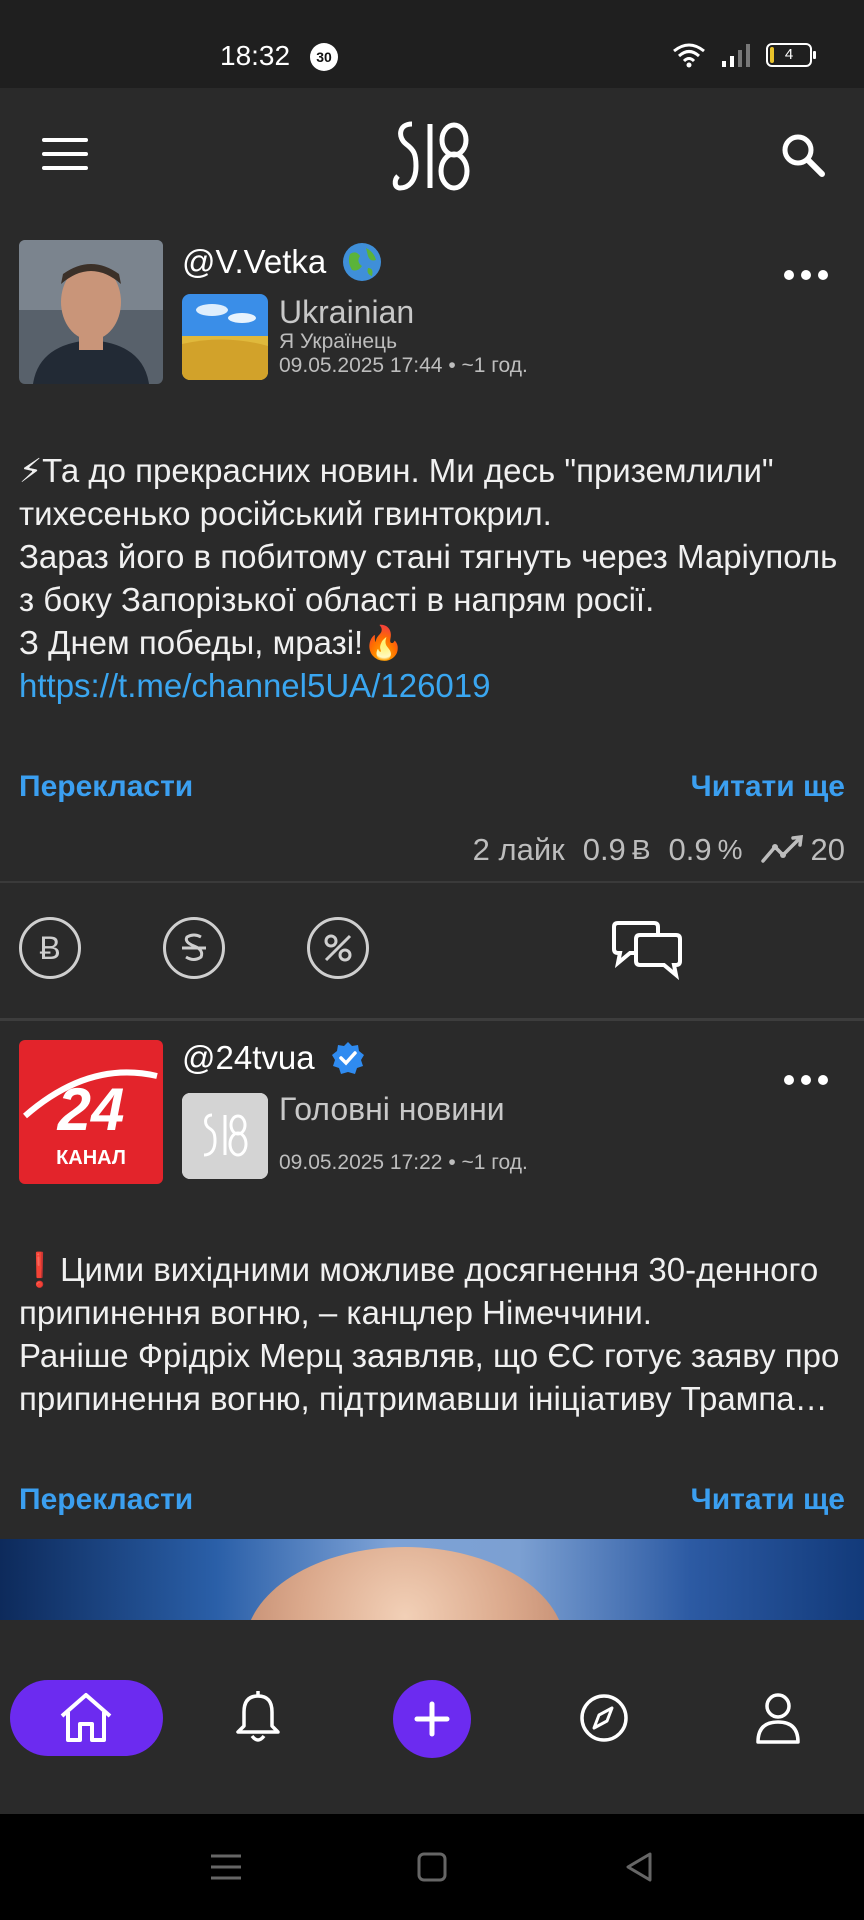 This screenshot has height=1920, width=864. I want to click on home-system-icon, so click(432, 1867).